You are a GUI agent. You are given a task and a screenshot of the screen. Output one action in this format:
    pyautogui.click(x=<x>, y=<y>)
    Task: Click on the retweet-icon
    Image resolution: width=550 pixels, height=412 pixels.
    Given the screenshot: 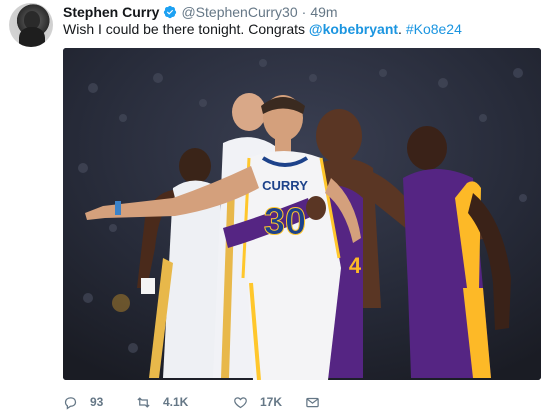 What is the action you would take?
    pyautogui.click(x=143, y=402)
    